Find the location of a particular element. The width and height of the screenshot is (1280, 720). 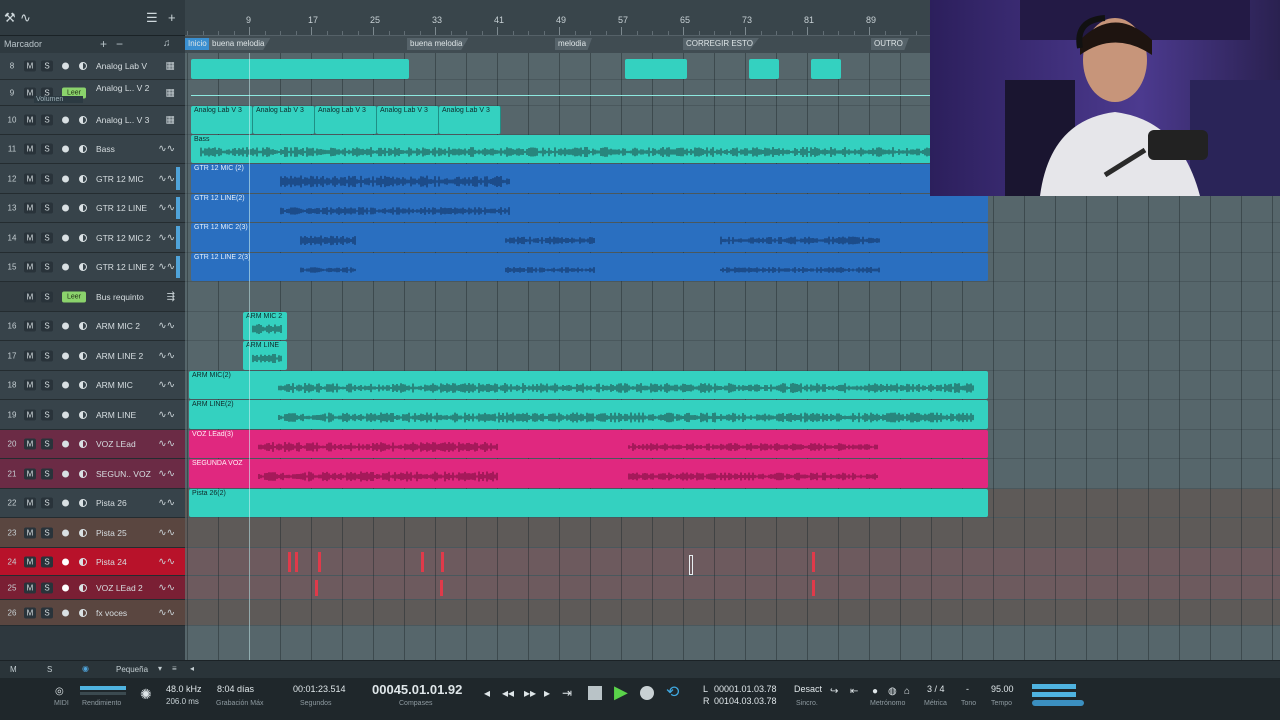

time-seconds: 00:01:23.514 is located at coordinates (319, 689).